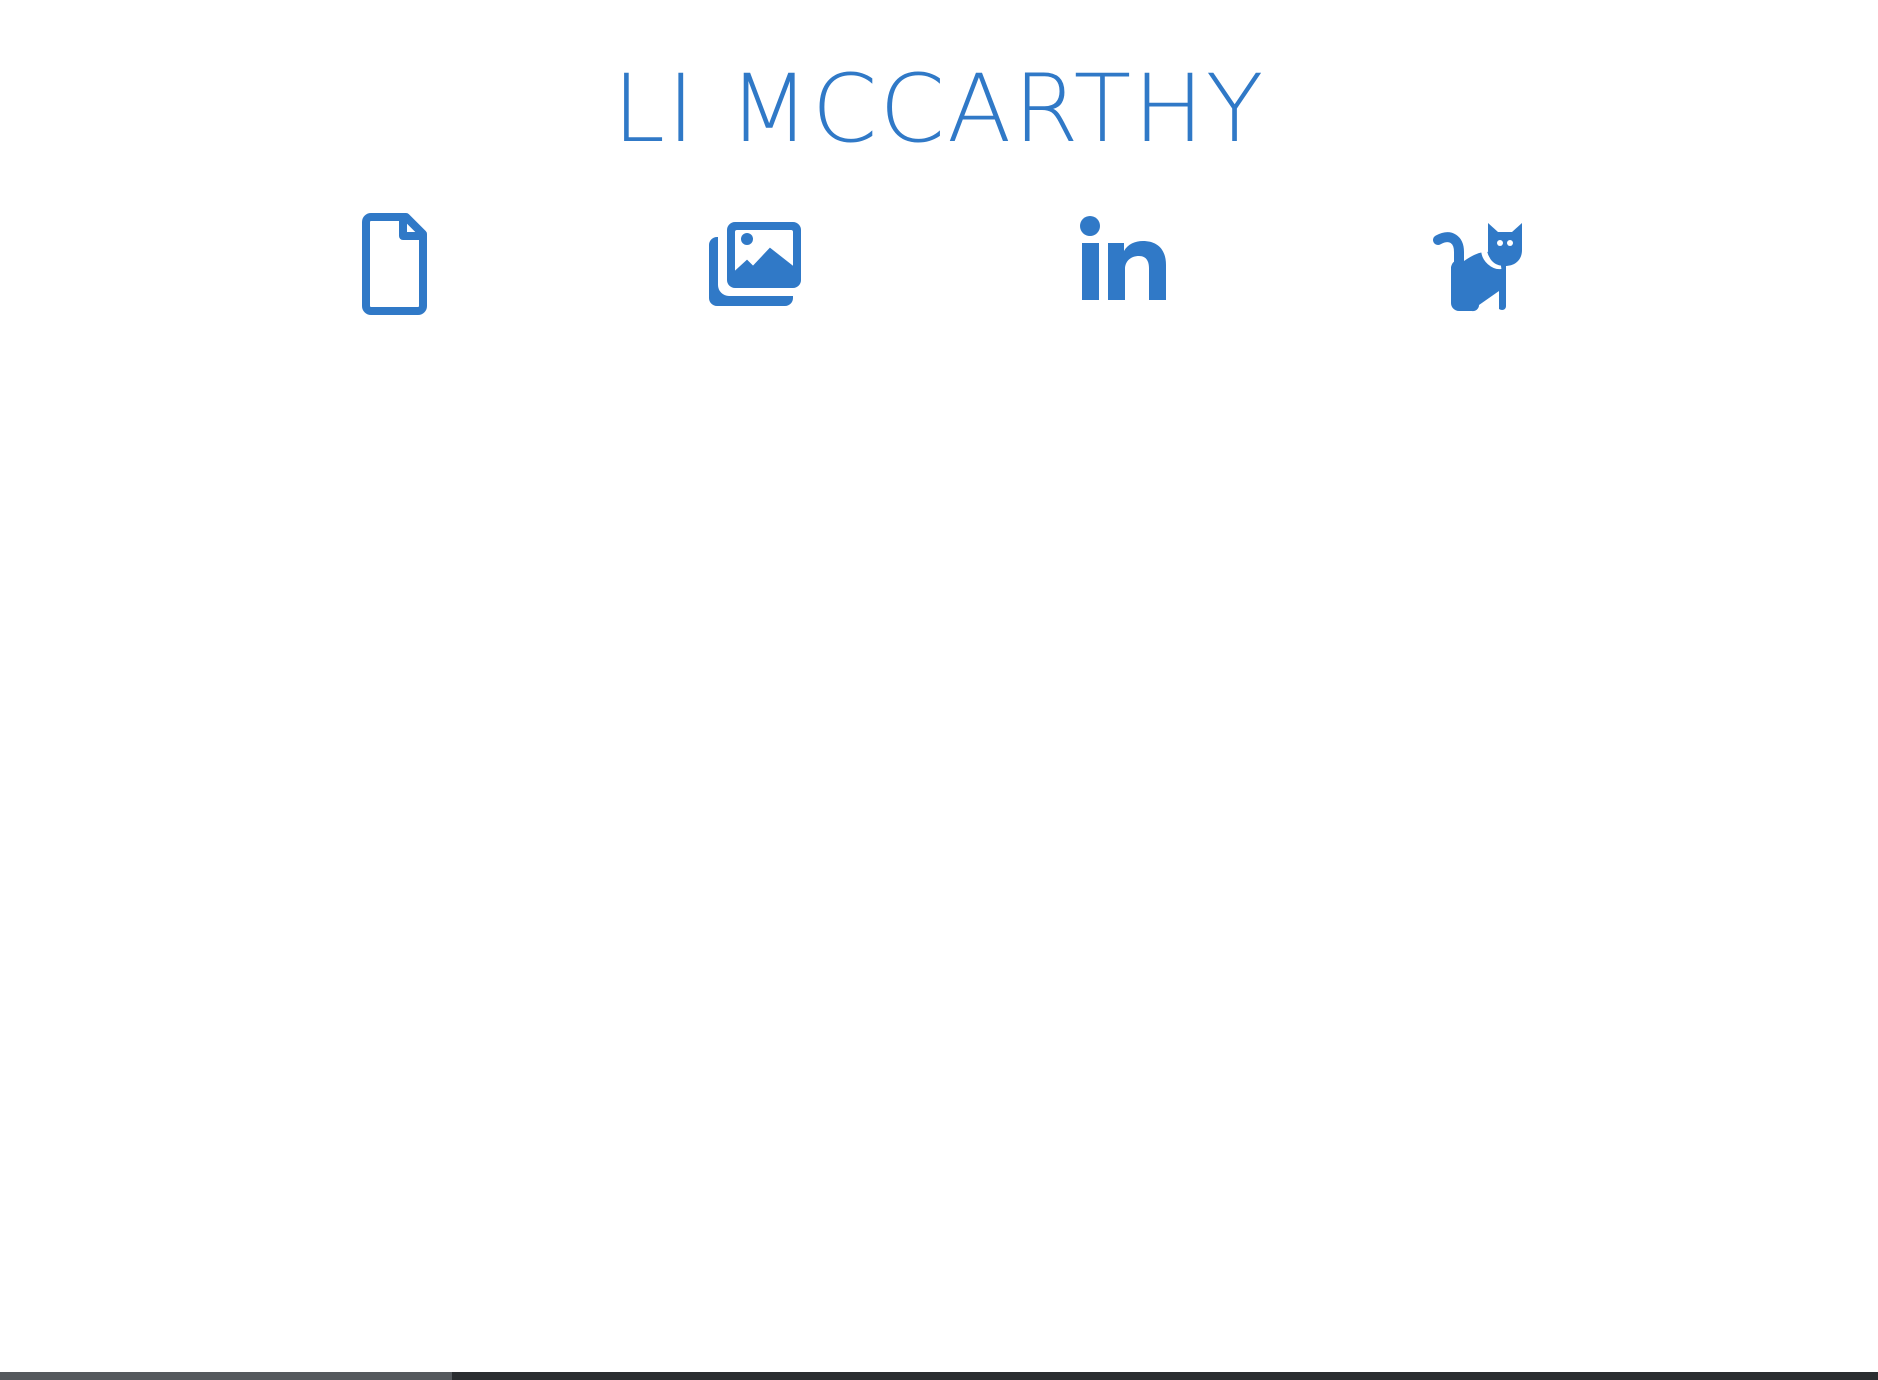 This screenshot has height=1380, width=1878. Describe the element at coordinates (1477, 267) in the screenshot. I see `cat-icon` at that location.